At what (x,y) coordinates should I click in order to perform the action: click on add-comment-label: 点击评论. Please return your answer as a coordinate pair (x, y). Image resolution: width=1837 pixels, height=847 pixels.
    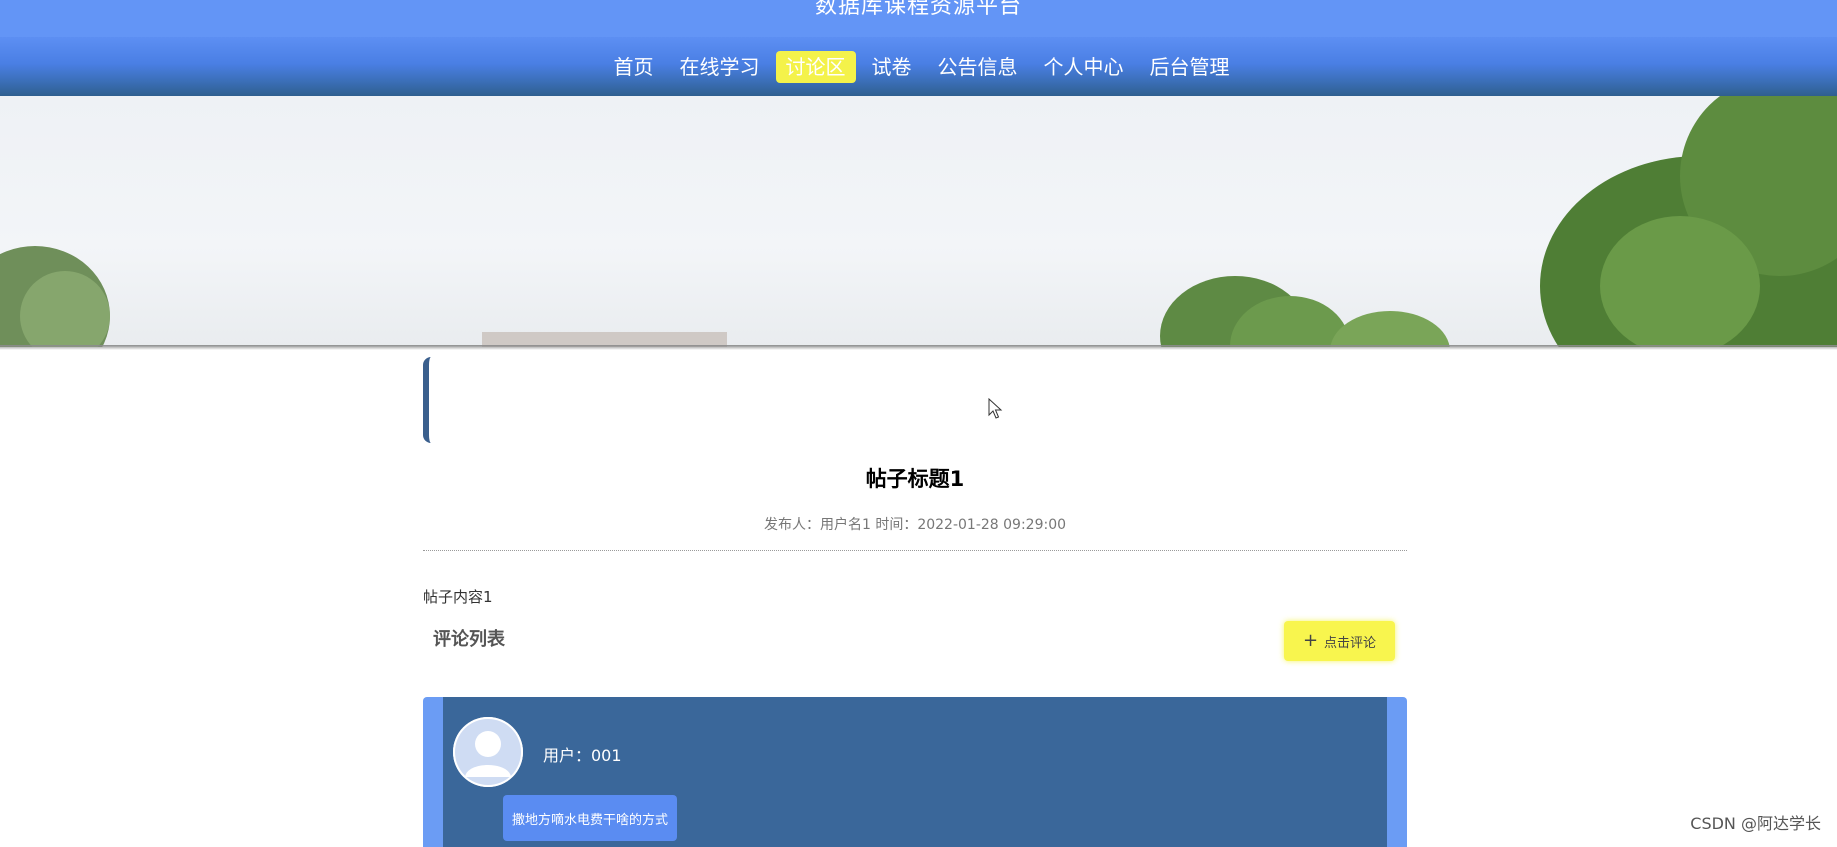
    Looking at the image, I should click on (1350, 641).